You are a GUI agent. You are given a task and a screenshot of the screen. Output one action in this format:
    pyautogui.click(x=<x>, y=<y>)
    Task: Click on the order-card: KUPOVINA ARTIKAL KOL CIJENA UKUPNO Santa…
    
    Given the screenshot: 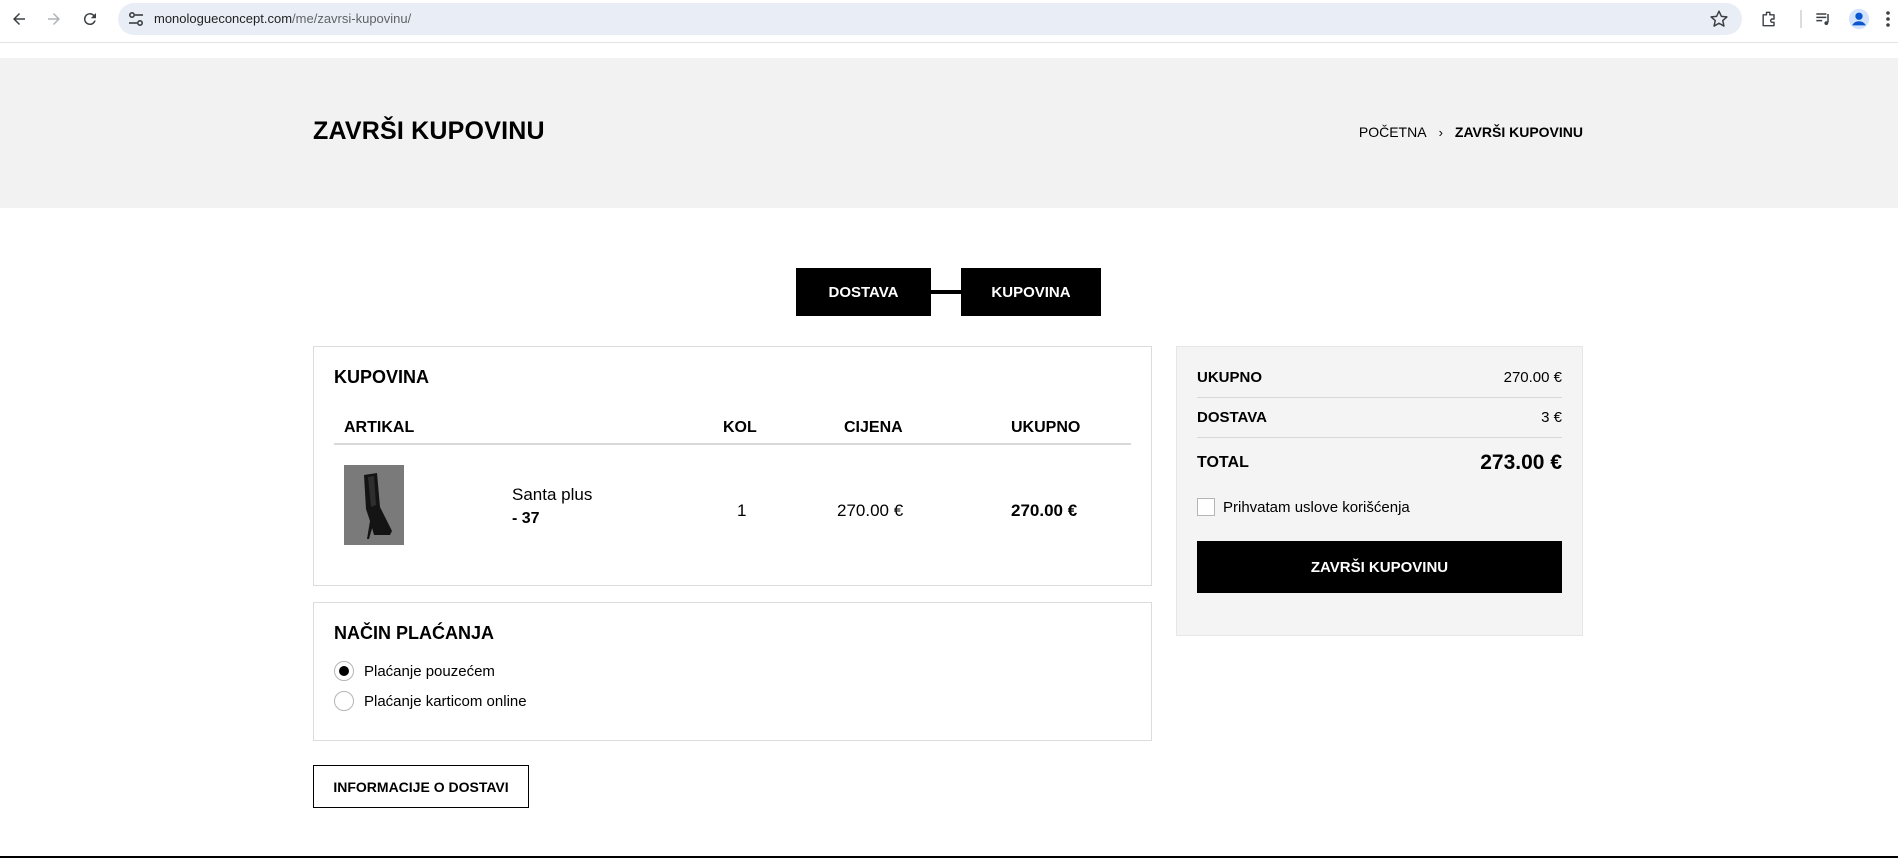 What is the action you would take?
    pyautogui.click(x=732, y=466)
    